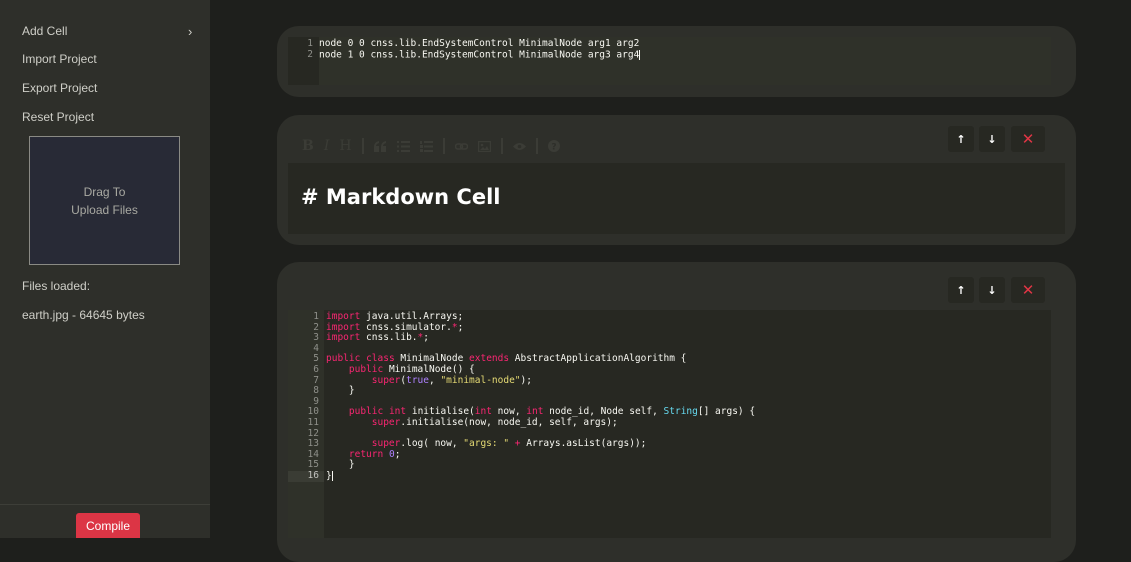 Image resolution: width=1131 pixels, height=562 pixels. Describe the element at coordinates (403, 146) in the screenshot. I see `unordered-list-icon` at that location.